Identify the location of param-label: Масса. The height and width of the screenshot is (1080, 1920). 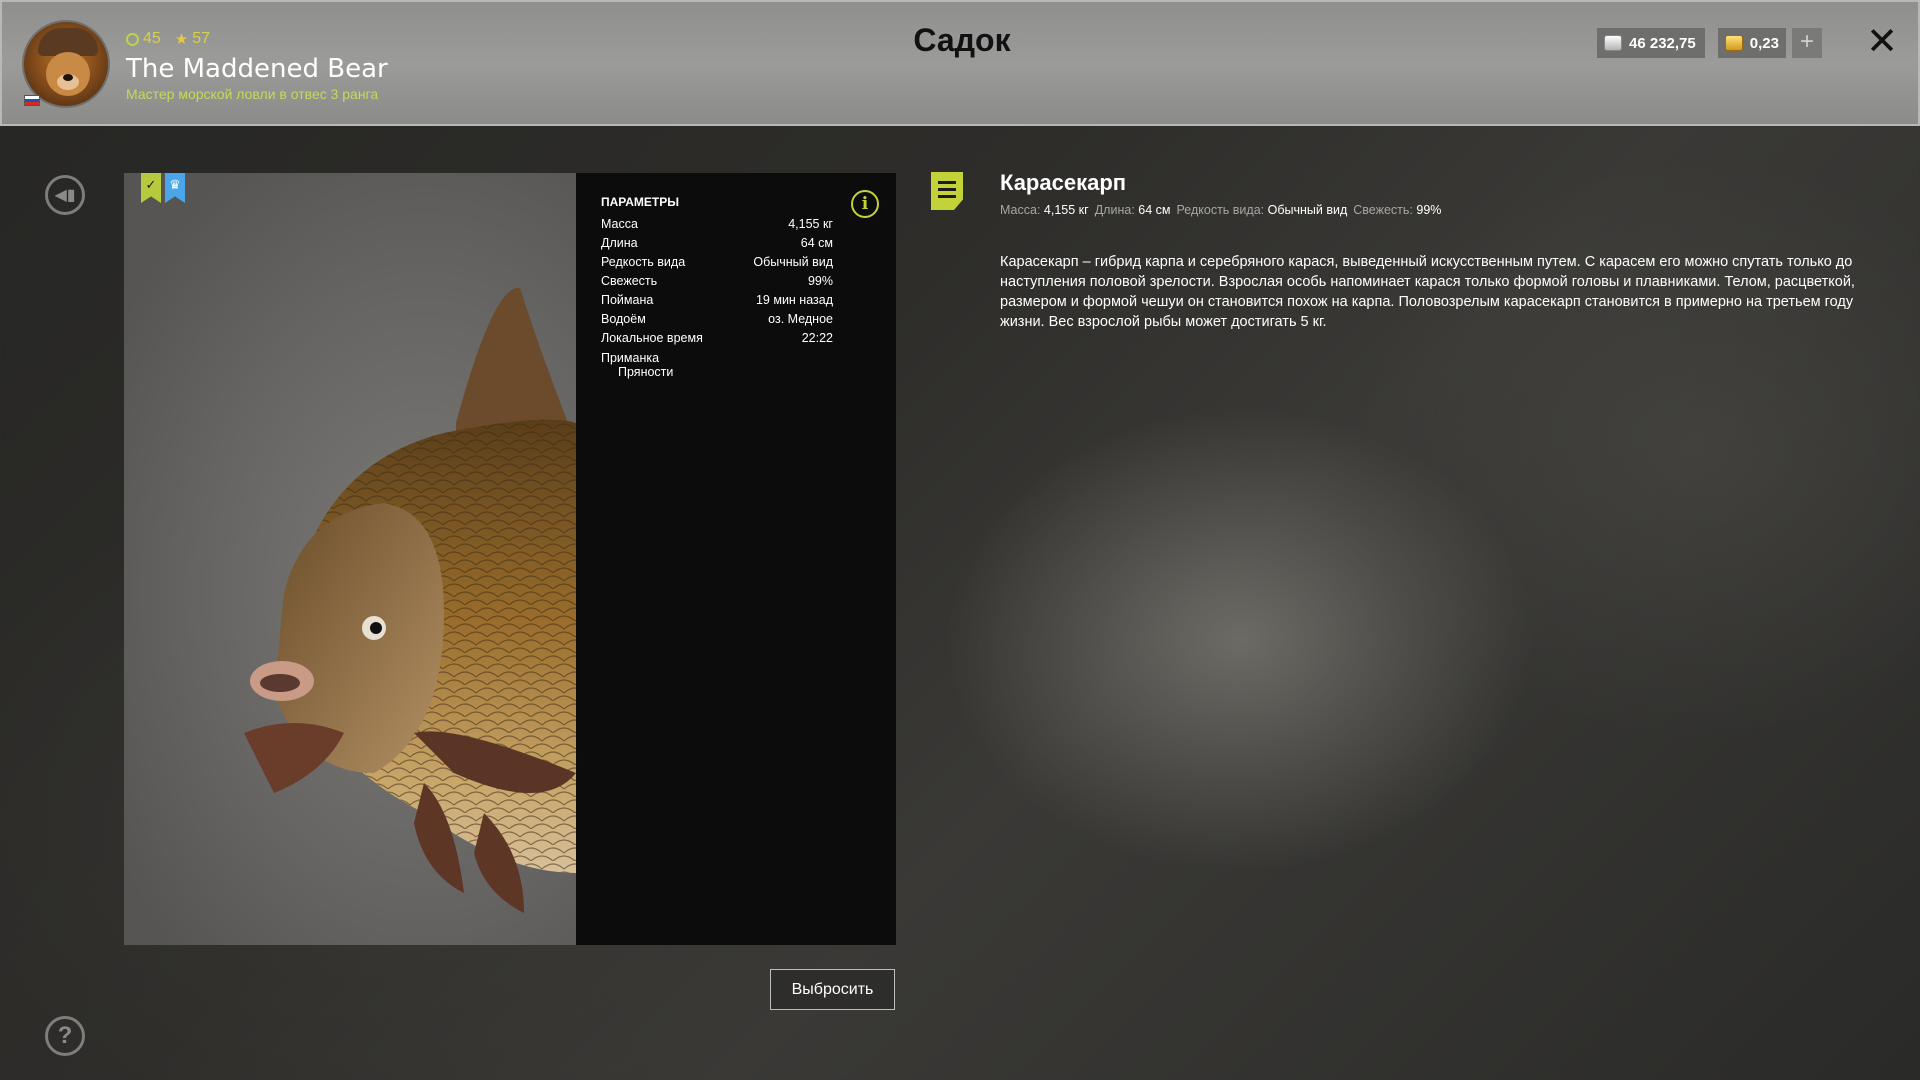
(619, 224).